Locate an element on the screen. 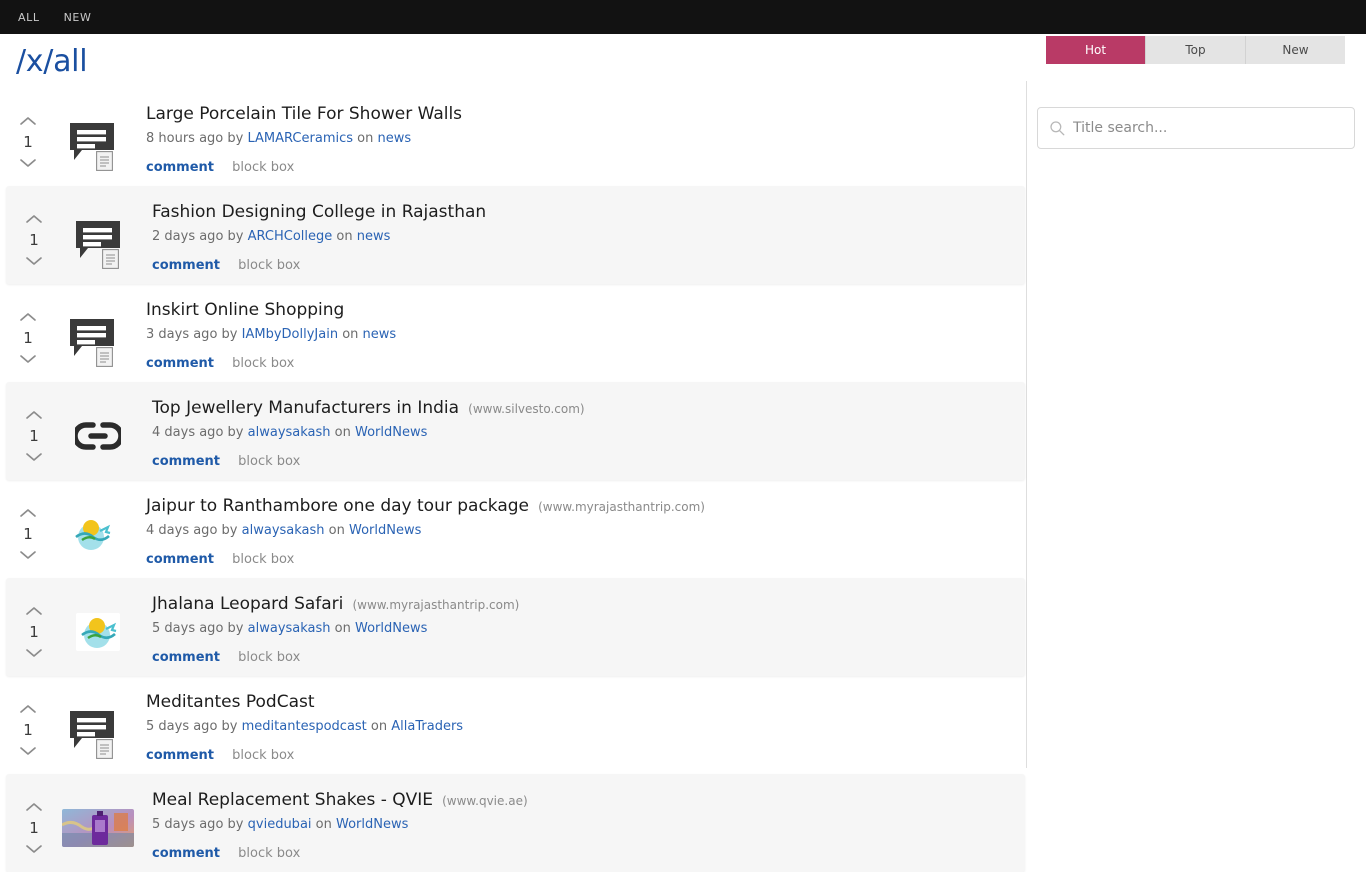 This screenshot has height=872, width=1366. post-title-link: Inskirt Online Shopping is located at coordinates (245, 310).